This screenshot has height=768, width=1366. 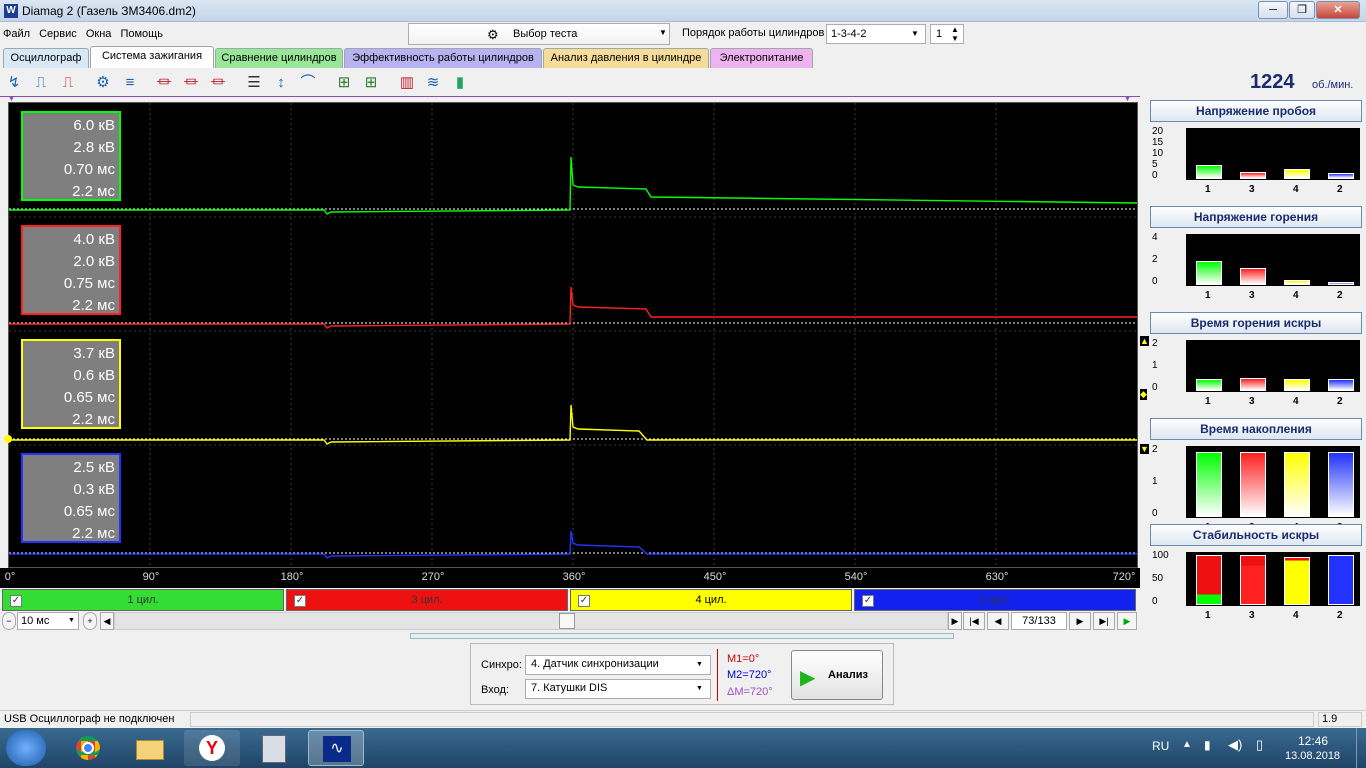 I want to click on title-bar: W Diamag 2 (Газель ЗМ3406.dm2) ─ ❐ ✕, so click(x=683, y=11).